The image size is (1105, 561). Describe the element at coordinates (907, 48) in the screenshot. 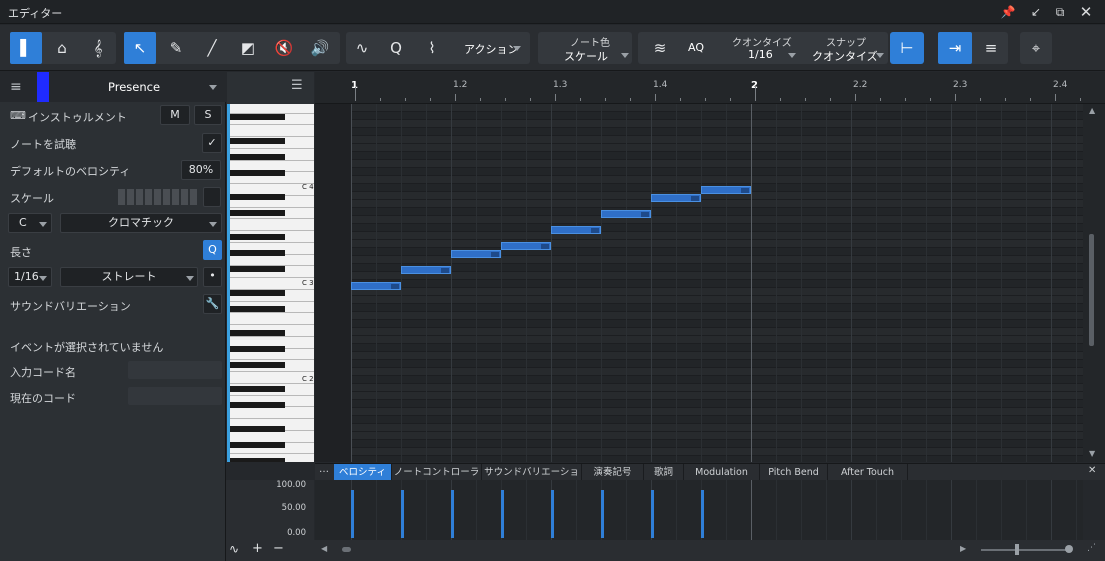

I see `snap-toggle-button: ⊢` at that location.